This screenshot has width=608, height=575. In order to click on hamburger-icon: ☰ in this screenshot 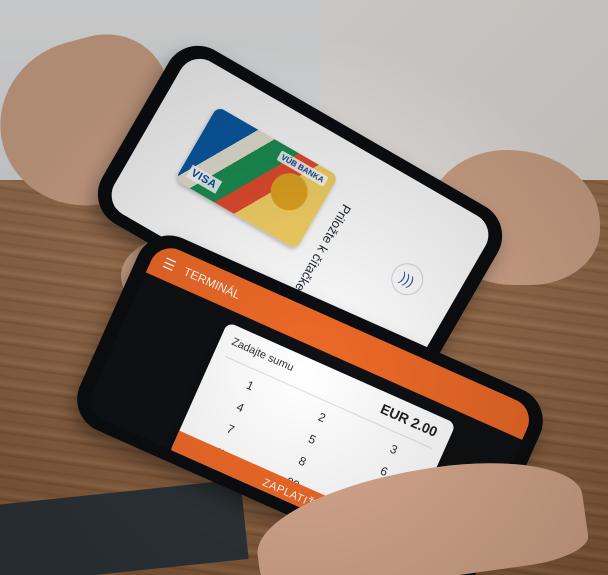, I will do `click(169, 264)`.